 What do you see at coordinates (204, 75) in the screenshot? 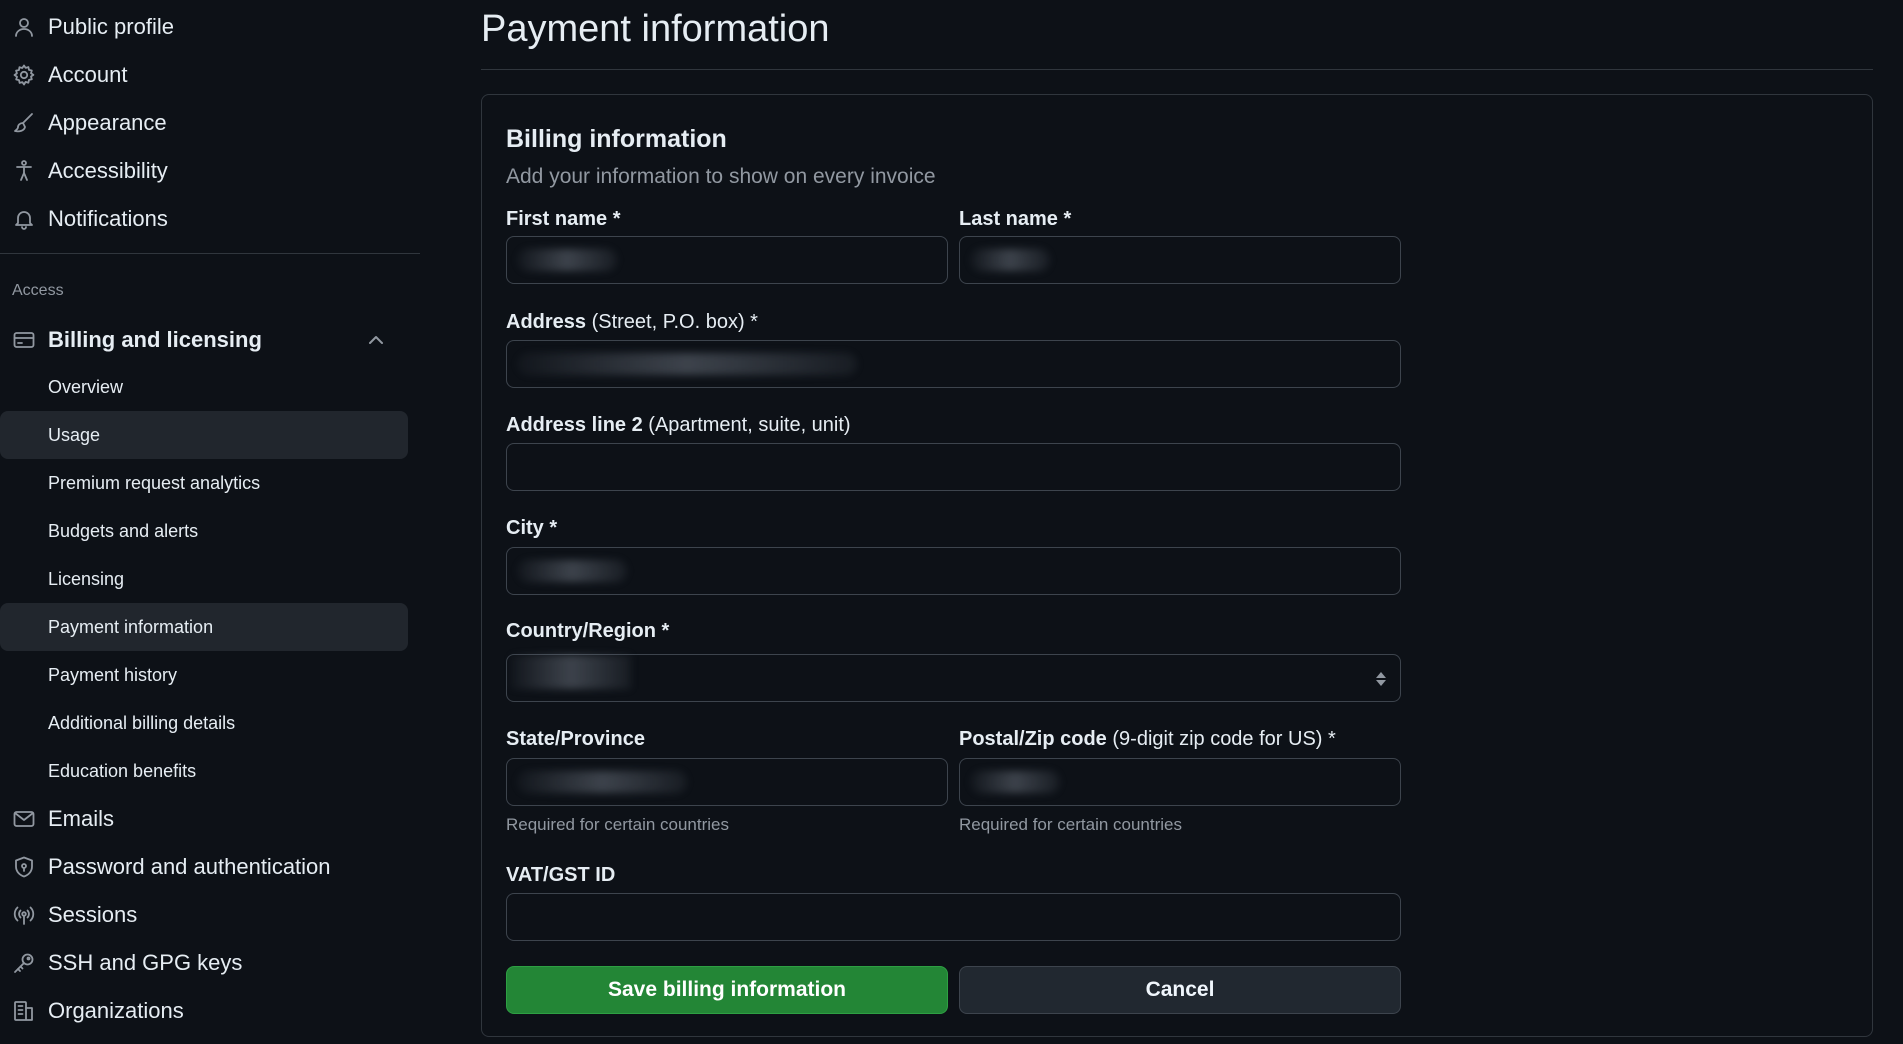
I see `sidebar-item-account: Account` at bounding box center [204, 75].